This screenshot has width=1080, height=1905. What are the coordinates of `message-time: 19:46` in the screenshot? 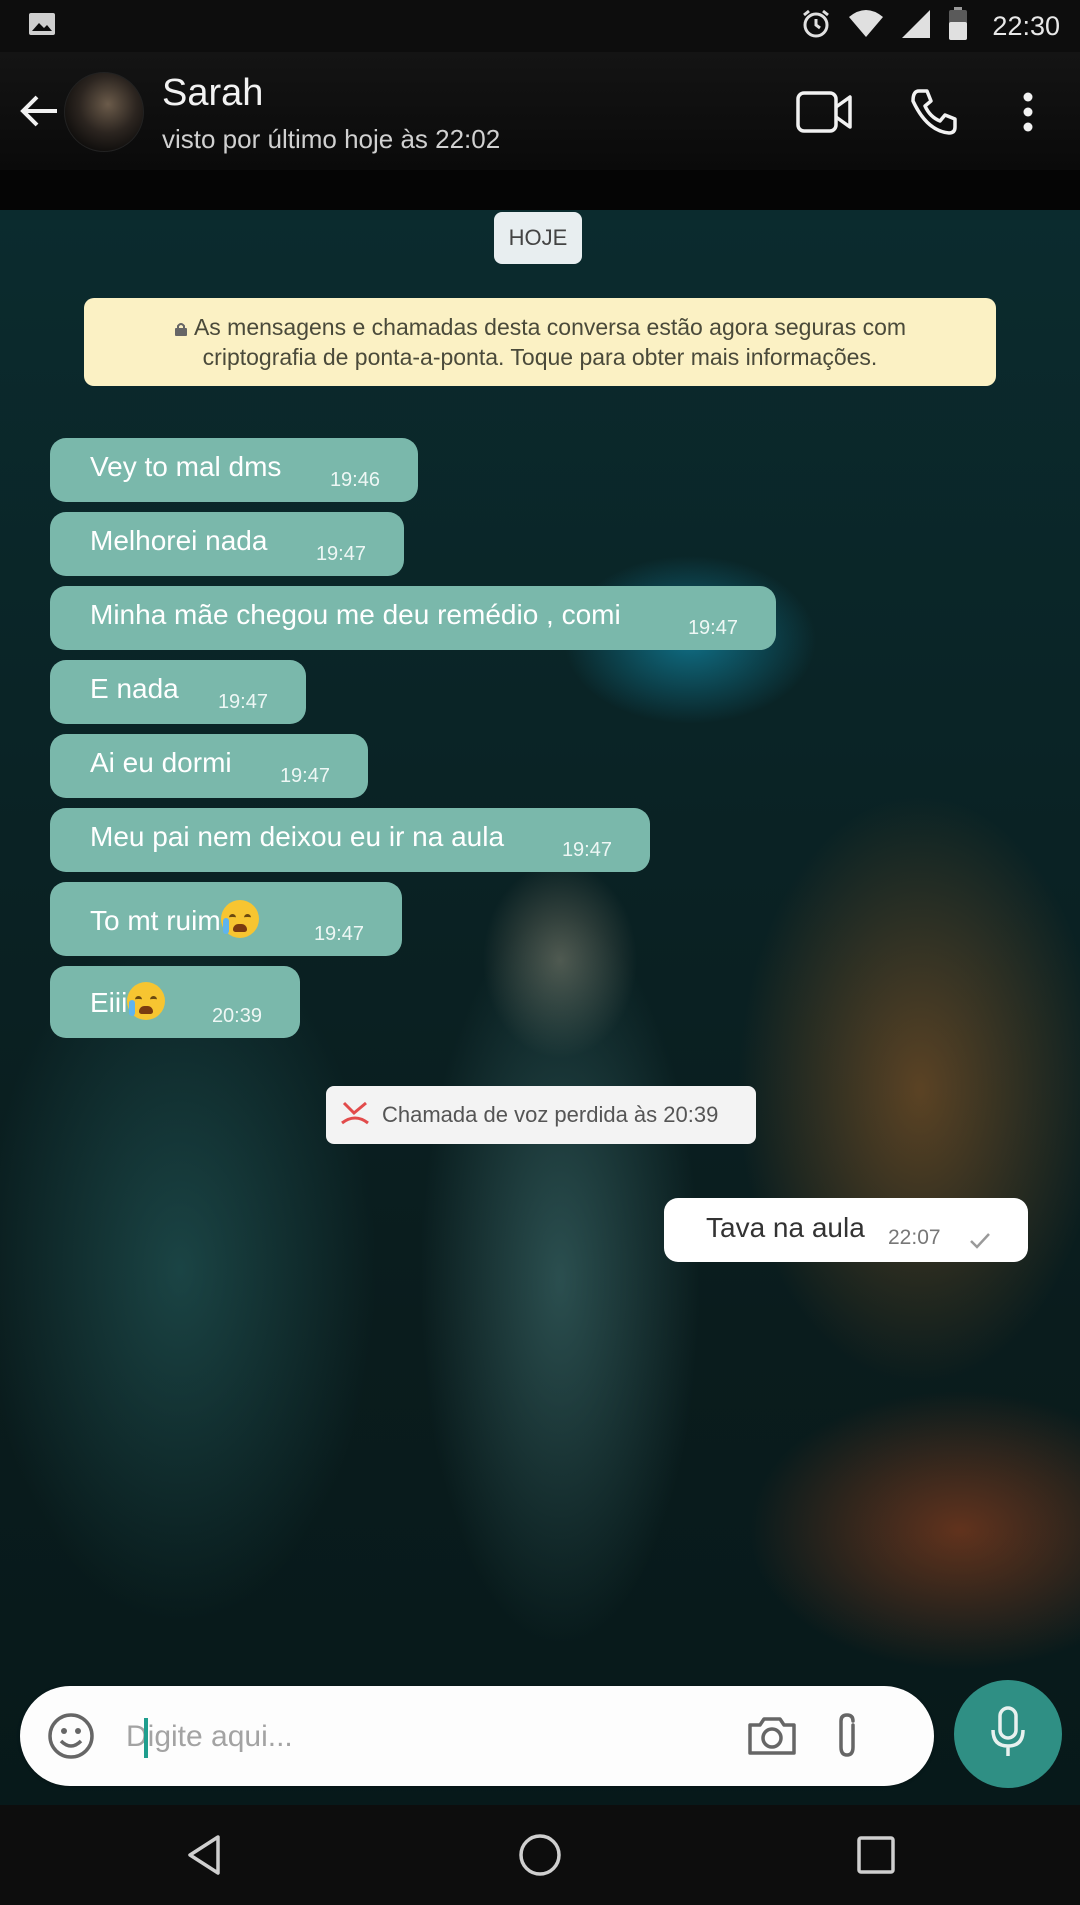 It's located at (354, 480).